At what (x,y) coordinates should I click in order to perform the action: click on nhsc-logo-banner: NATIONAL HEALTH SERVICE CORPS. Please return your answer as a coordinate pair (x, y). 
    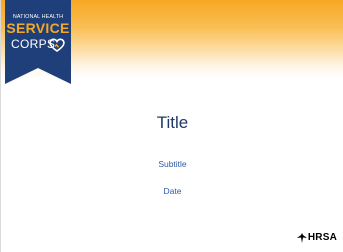
    Looking at the image, I should click on (38, 42).